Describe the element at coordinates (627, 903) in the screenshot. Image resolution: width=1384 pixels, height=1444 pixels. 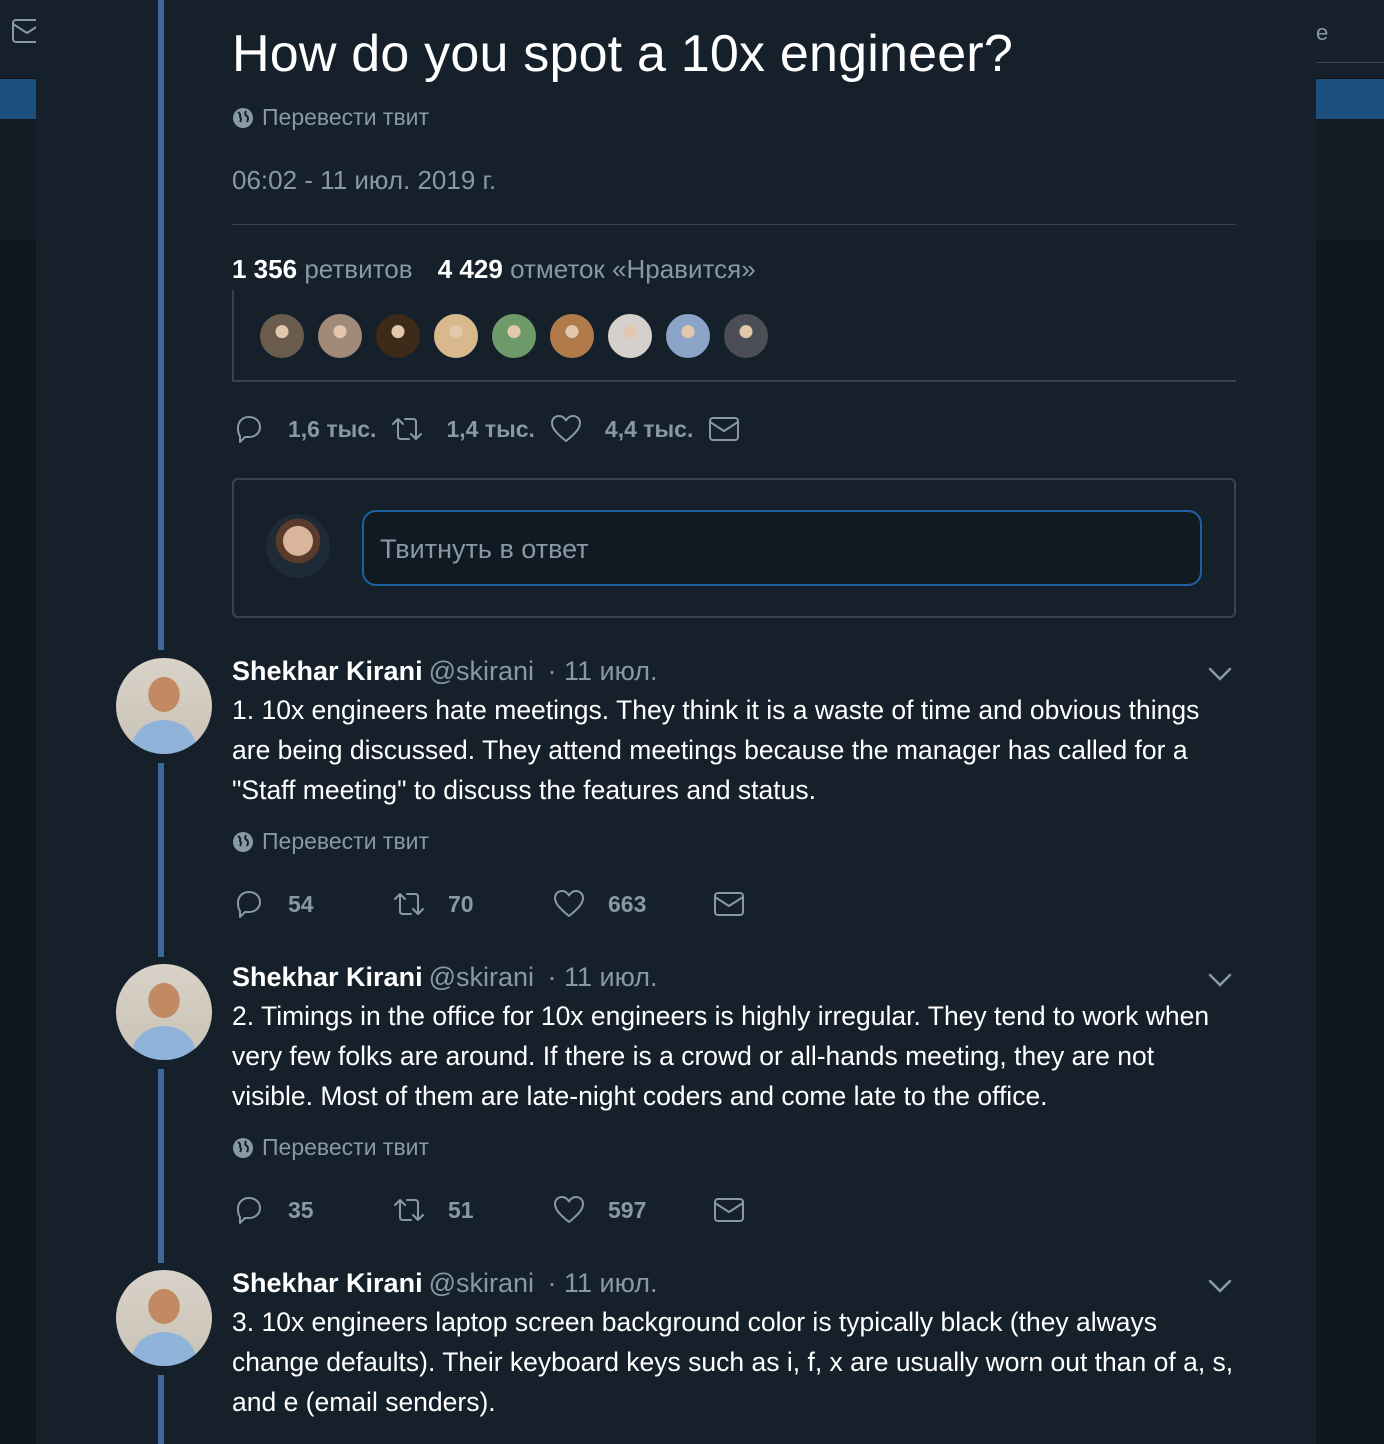
I see `like-count: 663` at that location.